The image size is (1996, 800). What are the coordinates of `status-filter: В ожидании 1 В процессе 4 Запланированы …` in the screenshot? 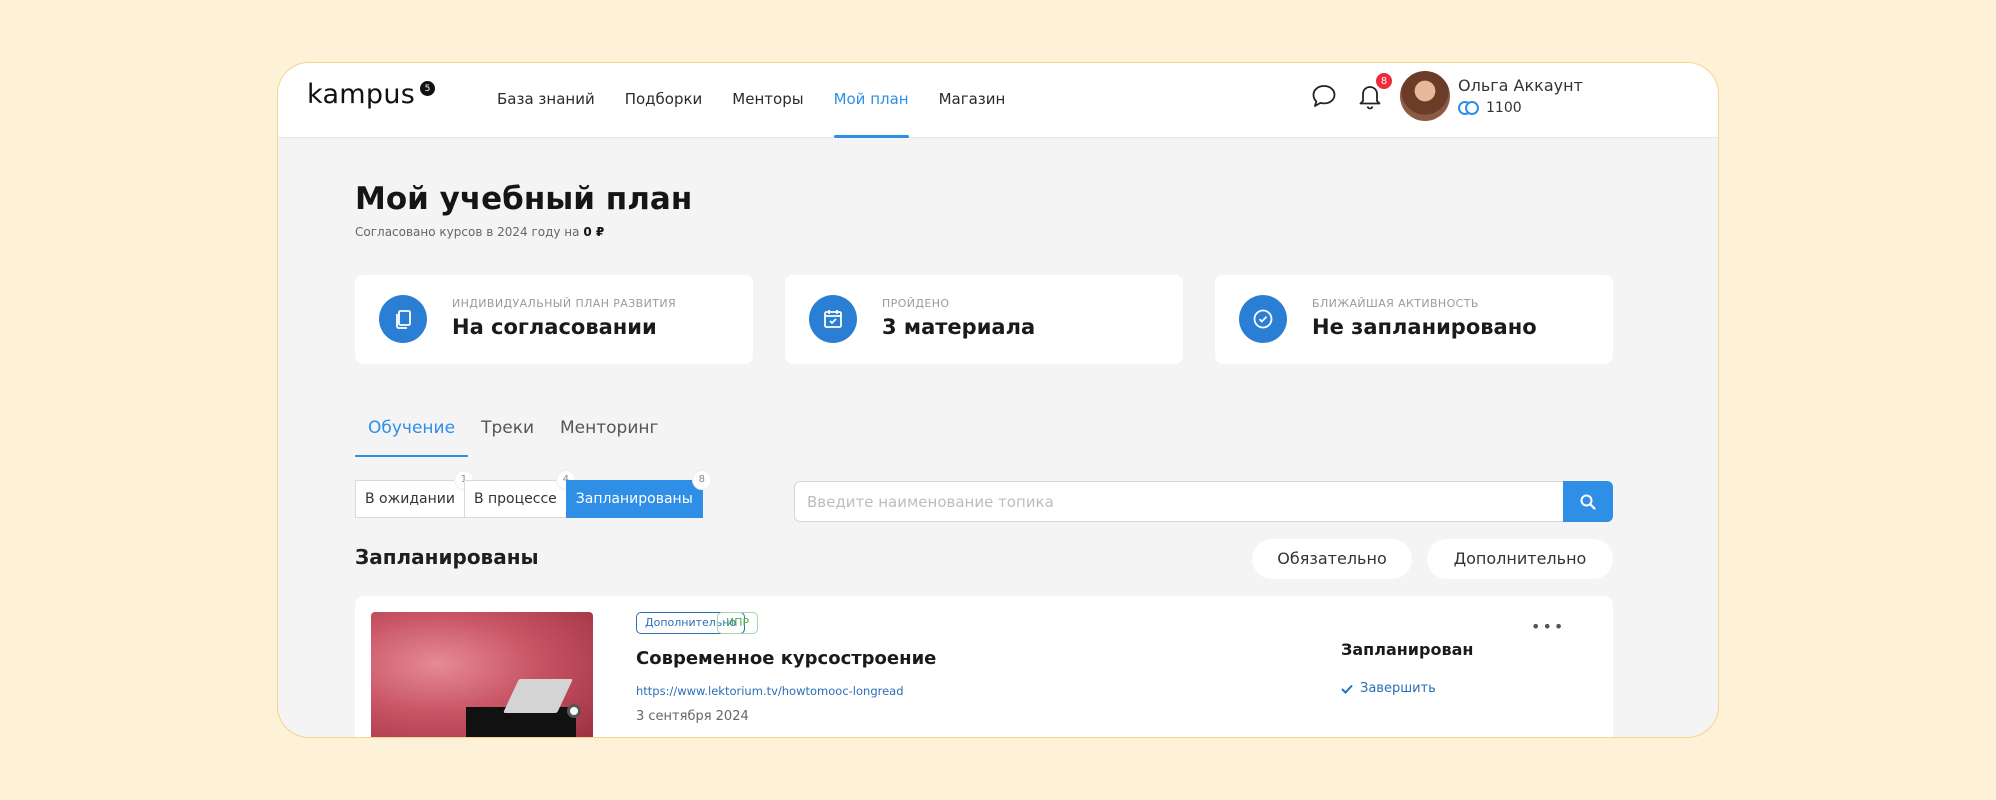 It's located at (533, 494).